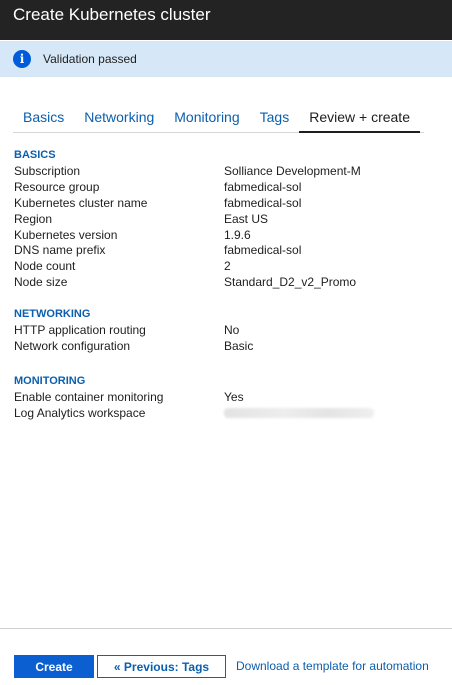  I want to click on row-key: HTTP application routing, so click(80, 330).